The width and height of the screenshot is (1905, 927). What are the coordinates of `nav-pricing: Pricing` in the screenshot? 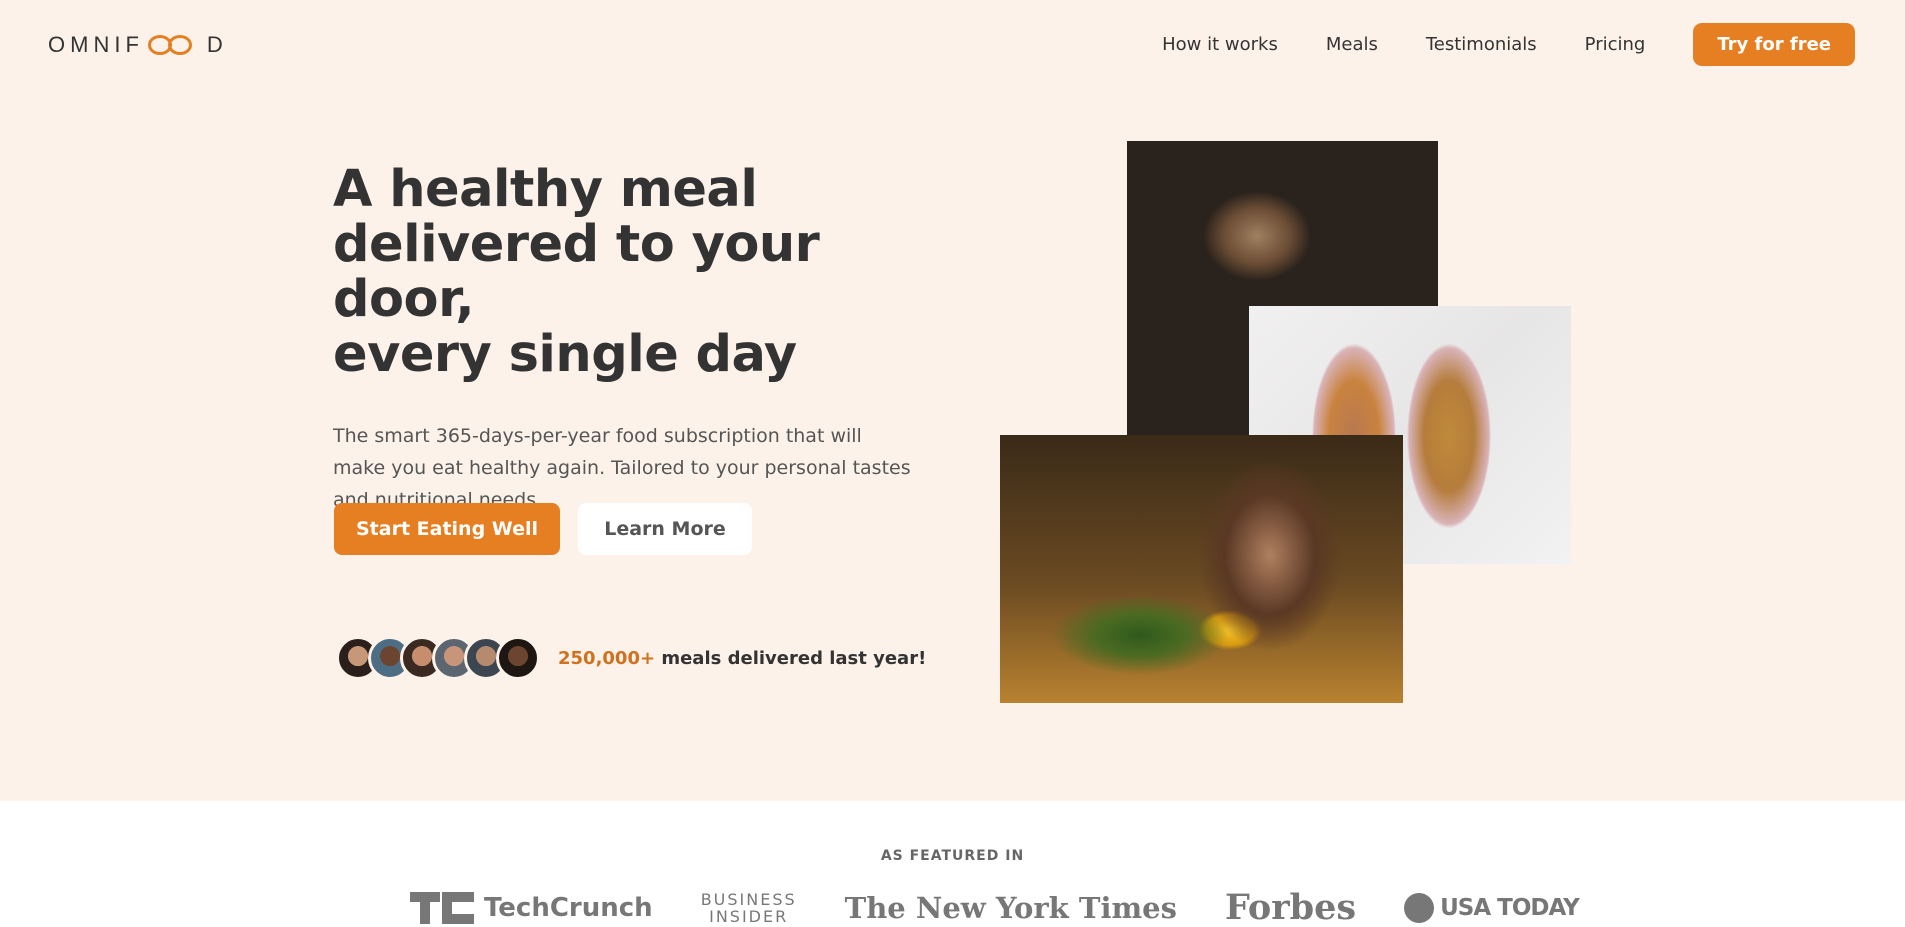 It's located at (1615, 44).